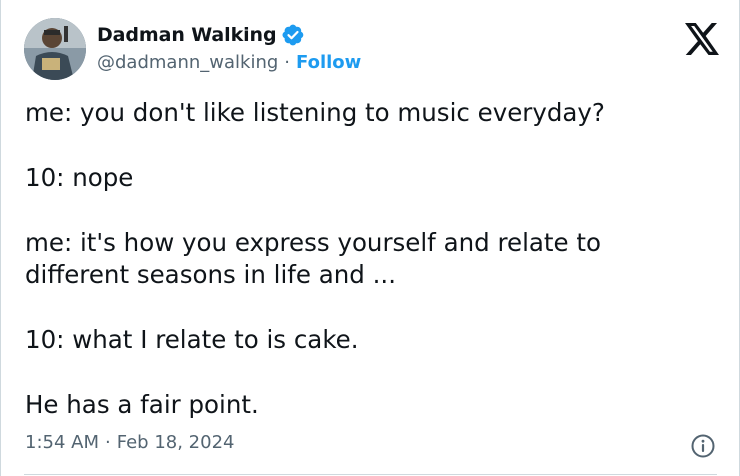 This screenshot has height=476, width=740. What do you see at coordinates (192, 339) in the screenshot?
I see `tweet-paragraph: 10: what I relate to is cake.` at bounding box center [192, 339].